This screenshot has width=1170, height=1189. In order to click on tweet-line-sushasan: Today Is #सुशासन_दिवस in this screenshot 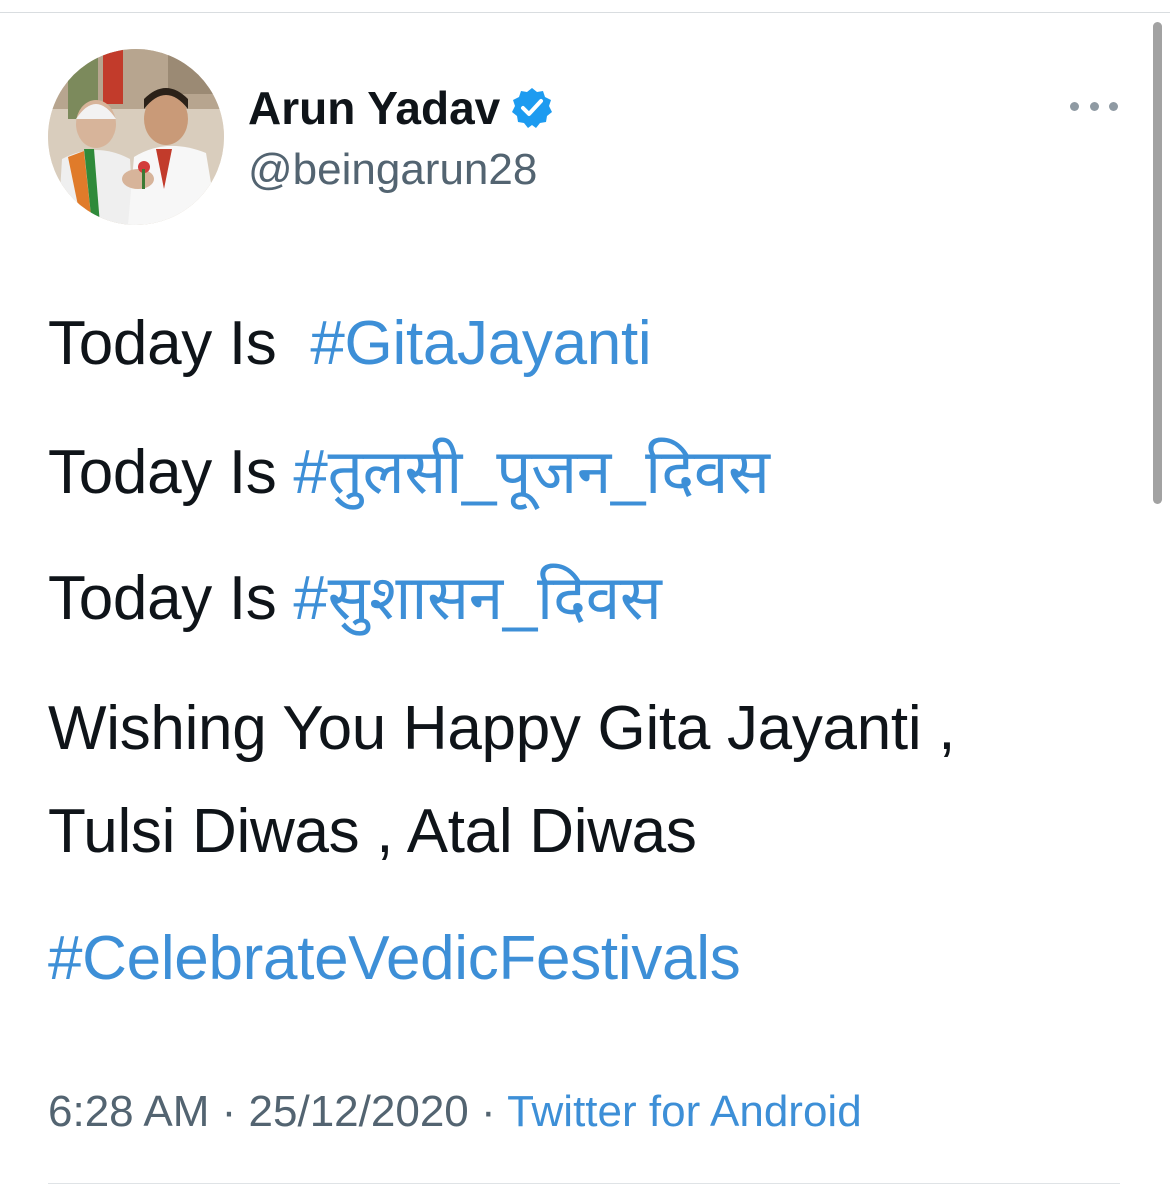, I will do `click(355, 599)`.